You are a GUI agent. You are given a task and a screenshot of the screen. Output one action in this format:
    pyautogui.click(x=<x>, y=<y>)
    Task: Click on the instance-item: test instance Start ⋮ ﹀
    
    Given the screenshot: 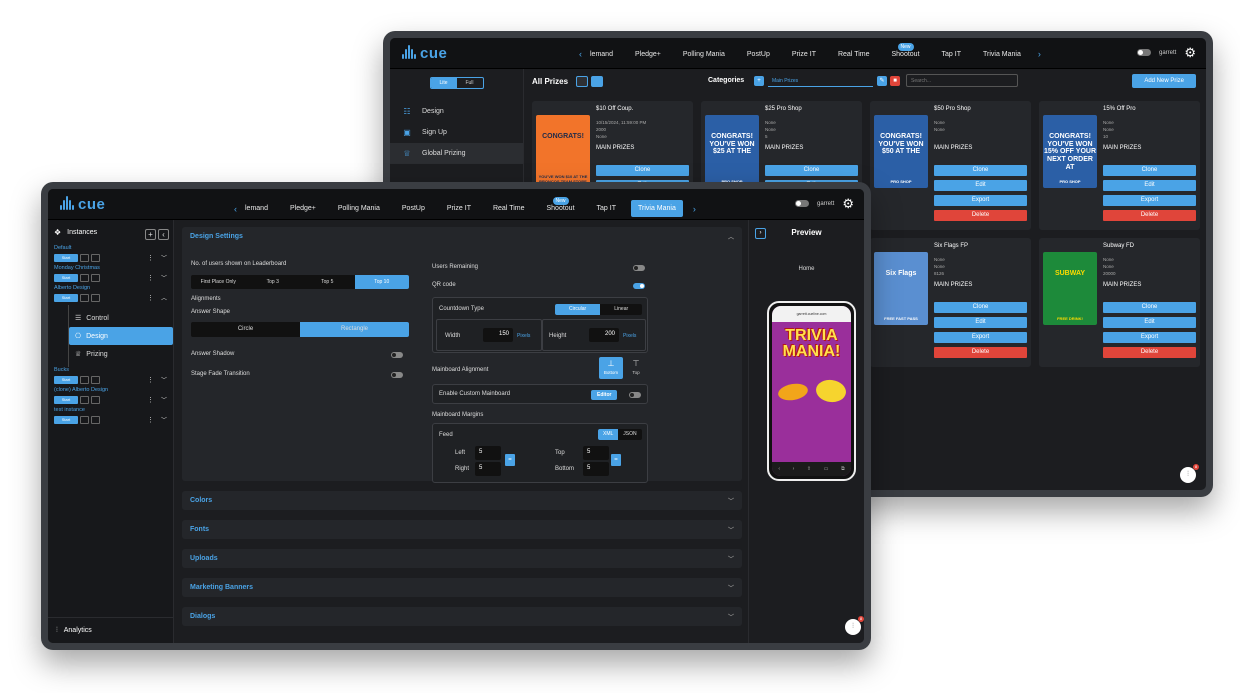 What is the action you would take?
    pyautogui.click(x=110, y=415)
    